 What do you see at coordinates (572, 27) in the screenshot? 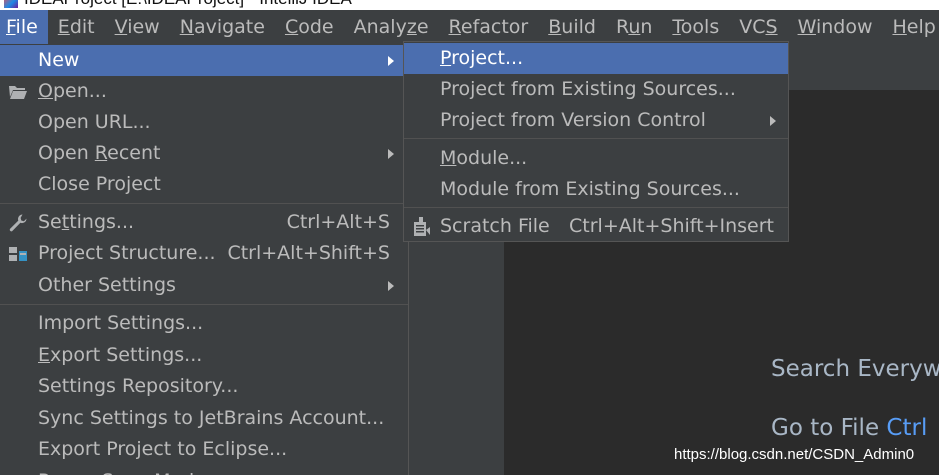
I see `menu-build: Build` at bounding box center [572, 27].